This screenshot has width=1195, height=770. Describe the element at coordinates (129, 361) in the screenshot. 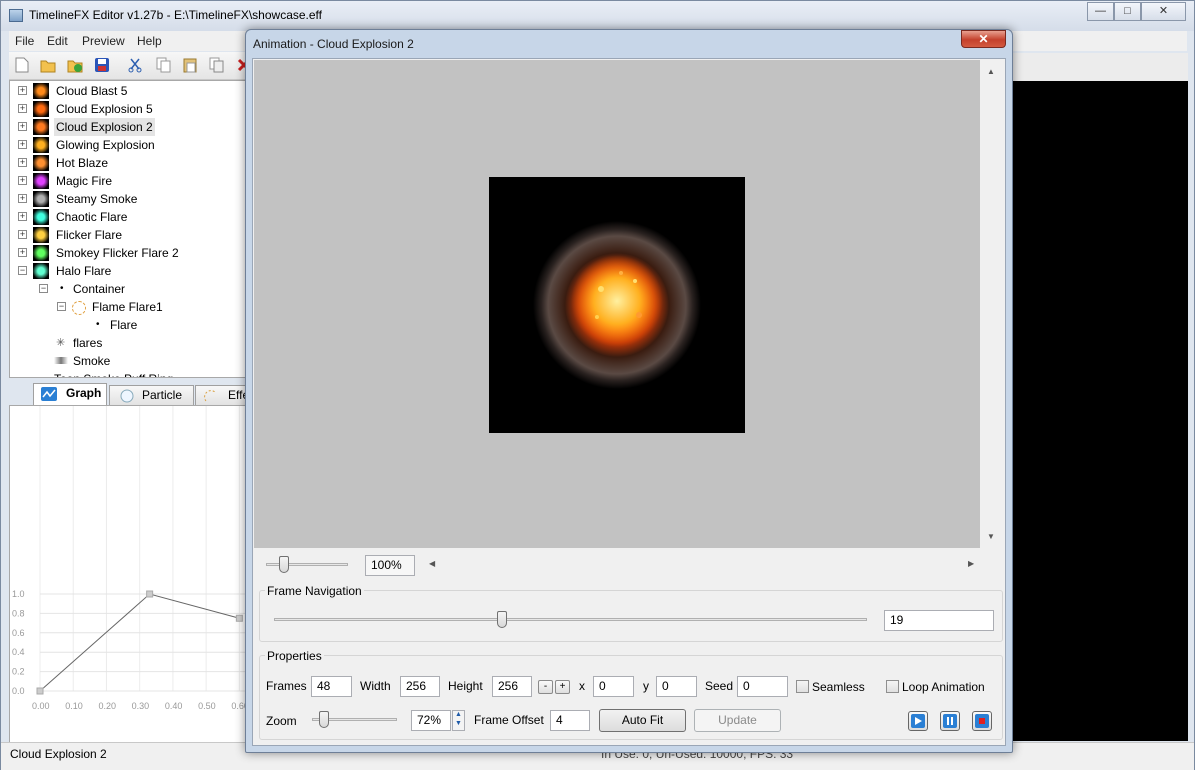

I see `tree-item-smoke: Smoke` at that location.